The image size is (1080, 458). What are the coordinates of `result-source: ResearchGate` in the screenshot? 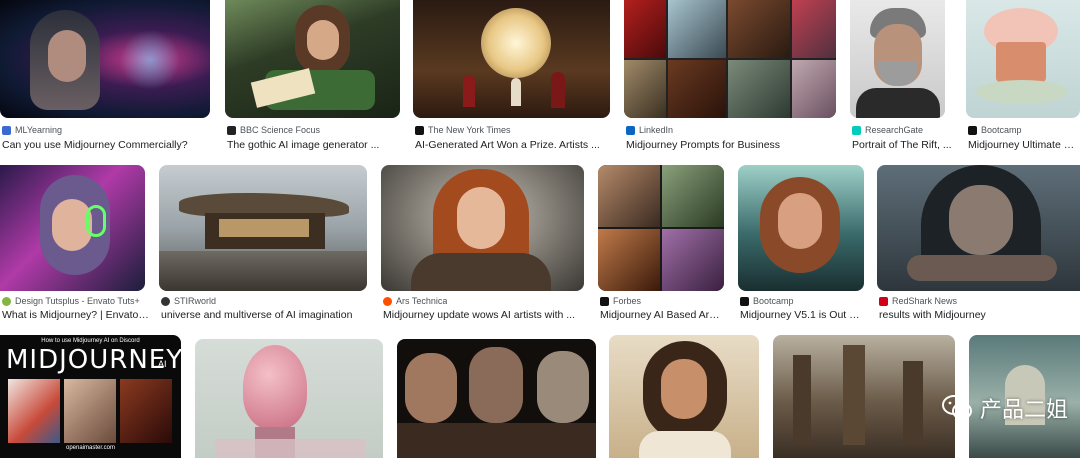 It's located at (887, 130).